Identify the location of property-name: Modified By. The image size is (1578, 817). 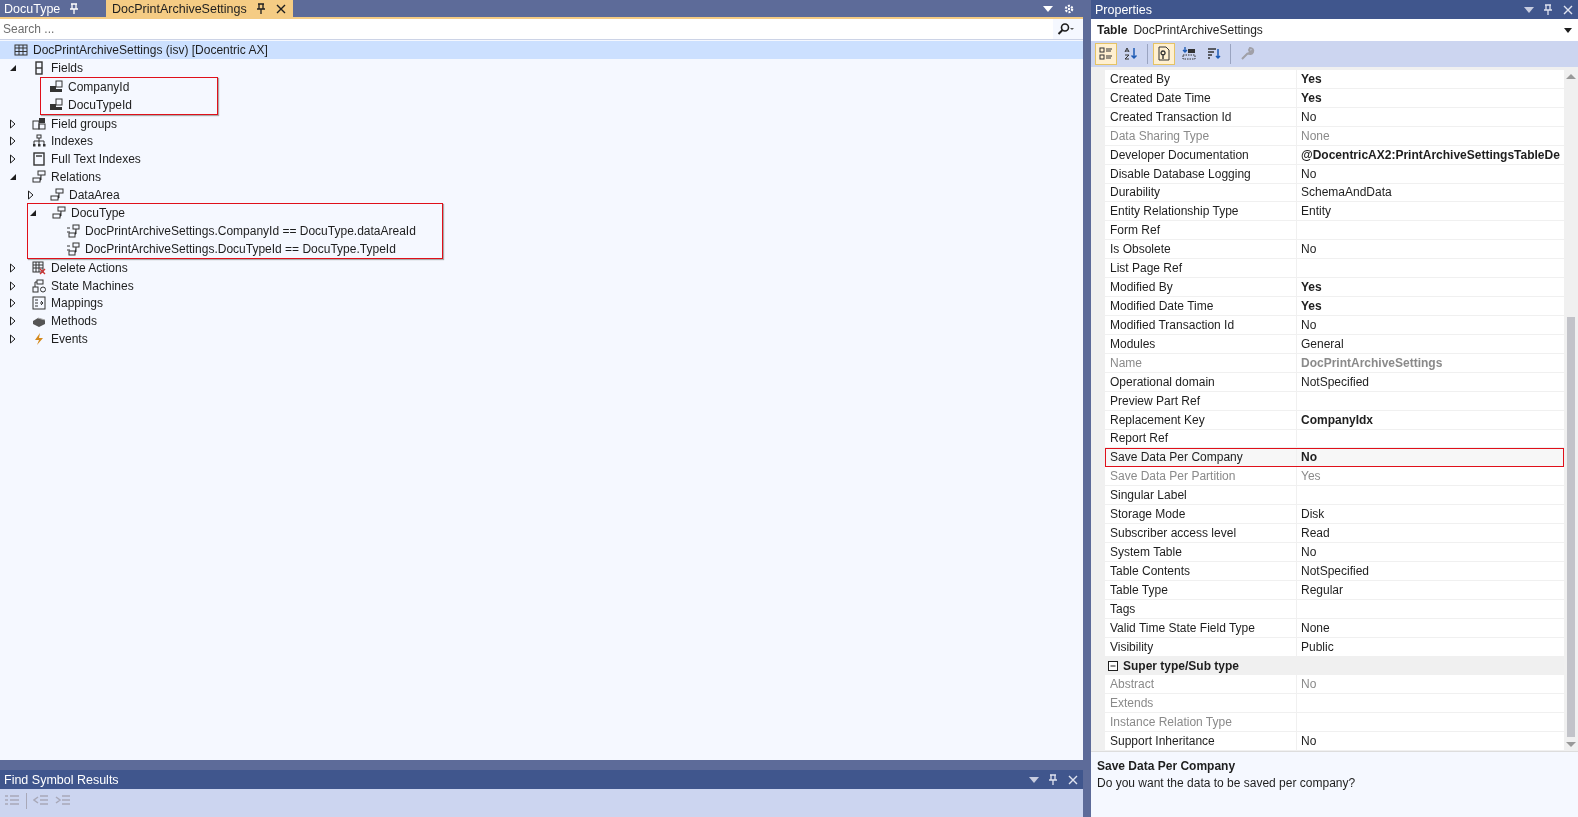
(1141, 287).